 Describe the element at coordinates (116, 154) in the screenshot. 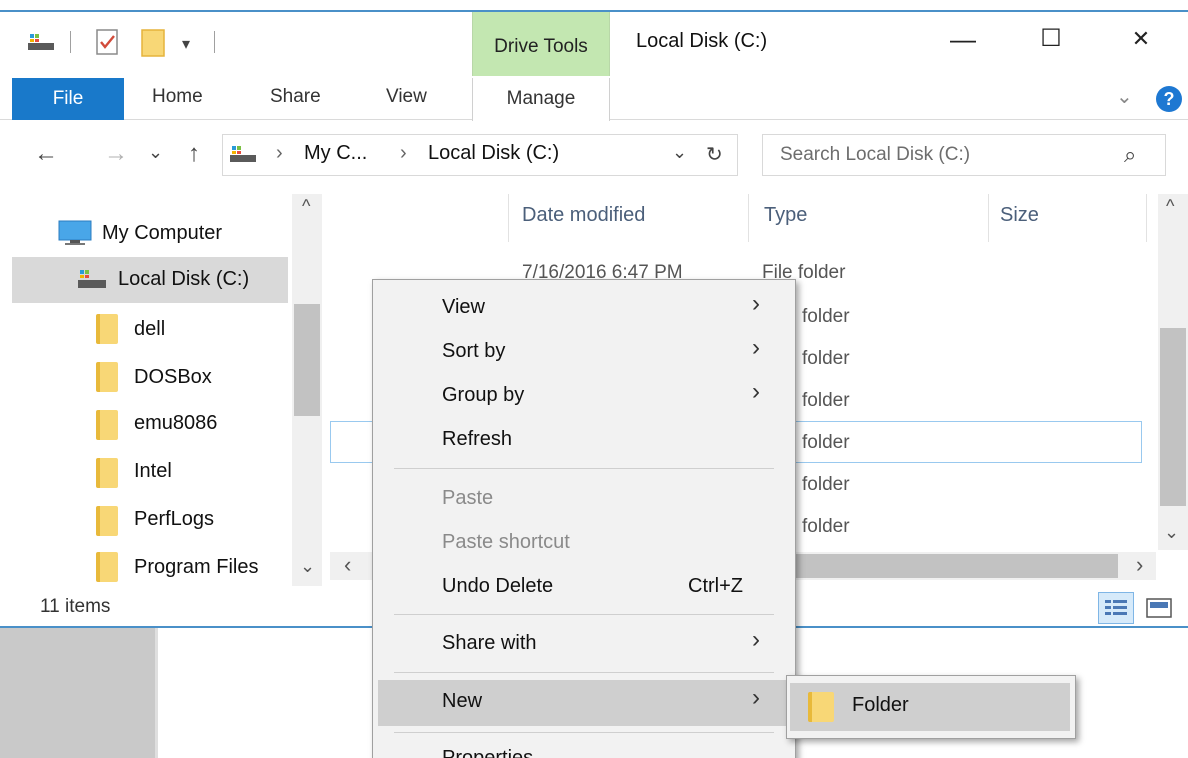

I see `forward-button: →` at that location.